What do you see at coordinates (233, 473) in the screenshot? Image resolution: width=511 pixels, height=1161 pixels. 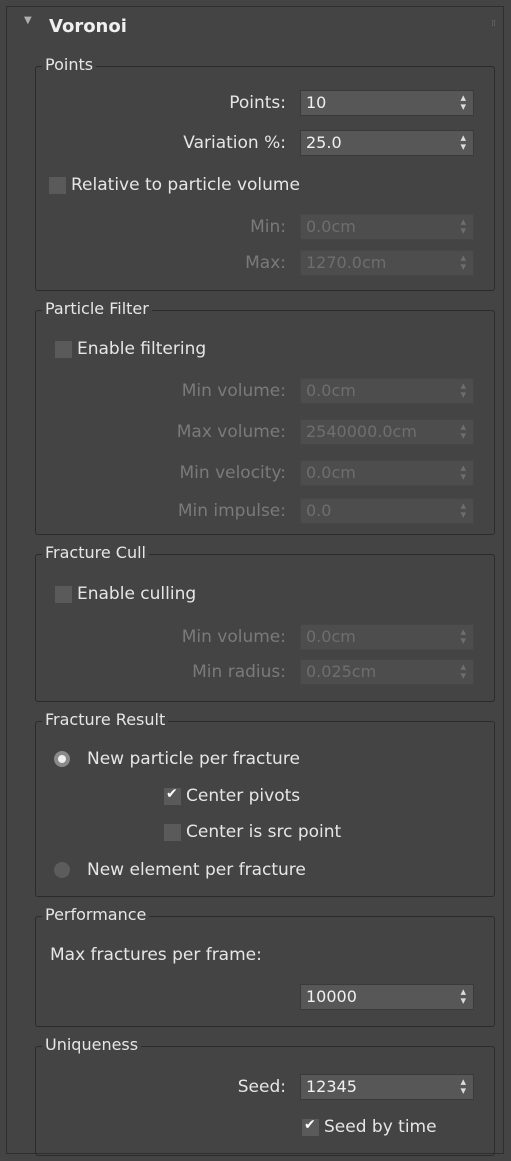 I see `min-velocity-label: Min velocity:` at bounding box center [233, 473].